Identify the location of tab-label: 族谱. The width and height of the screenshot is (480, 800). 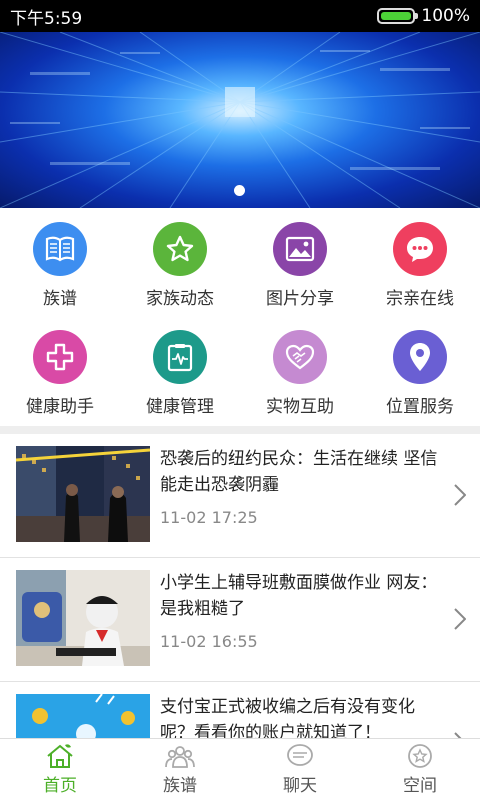
(180, 786).